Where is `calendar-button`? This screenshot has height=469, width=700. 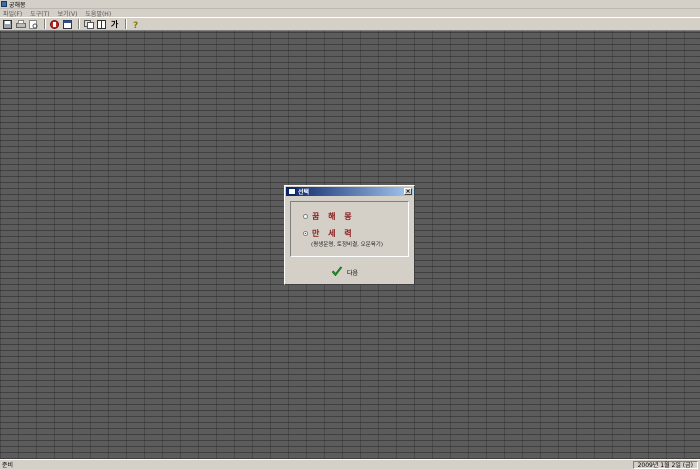 calendar-button is located at coordinates (67, 24).